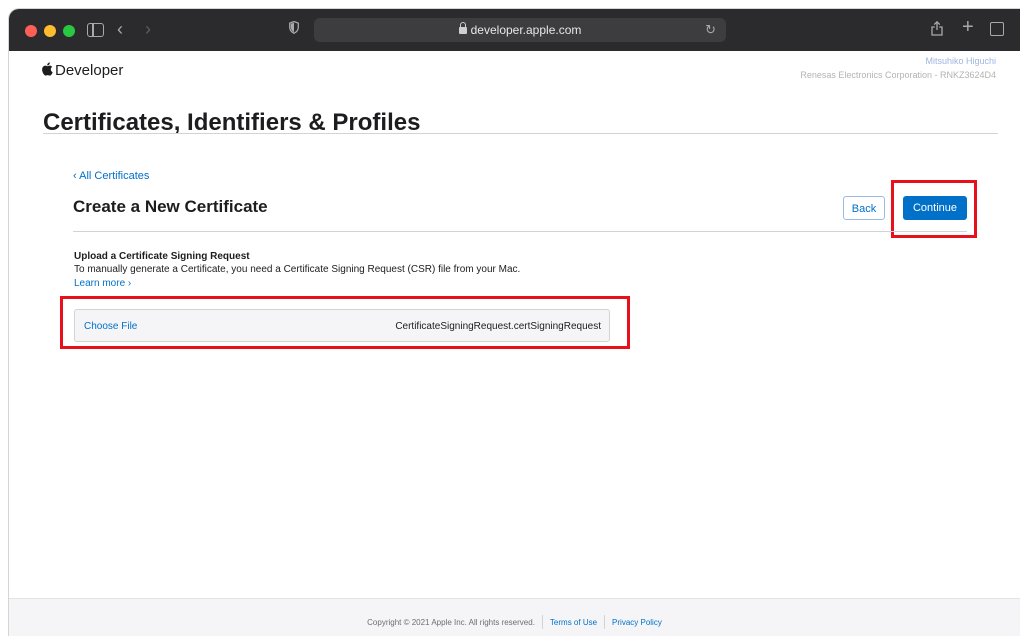 The width and height of the screenshot is (1020, 636). What do you see at coordinates (937, 30) in the screenshot?
I see `share-icon` at bounding box center [937, 30].